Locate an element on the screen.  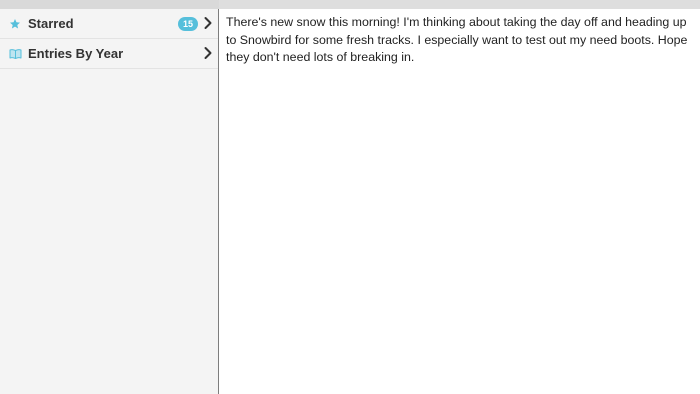
sidebar-toolbar is located at coordinates (109, 4).